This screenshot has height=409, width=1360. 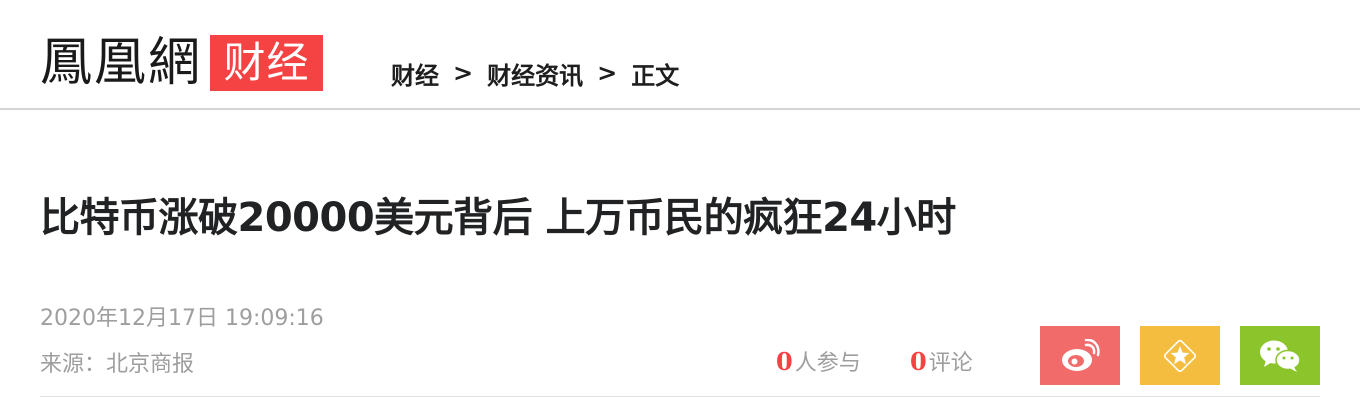 I want to click on article-title: 比特币涨破20000美元背后 上万币民的疯狂24小时, so click(x=498, y=218).